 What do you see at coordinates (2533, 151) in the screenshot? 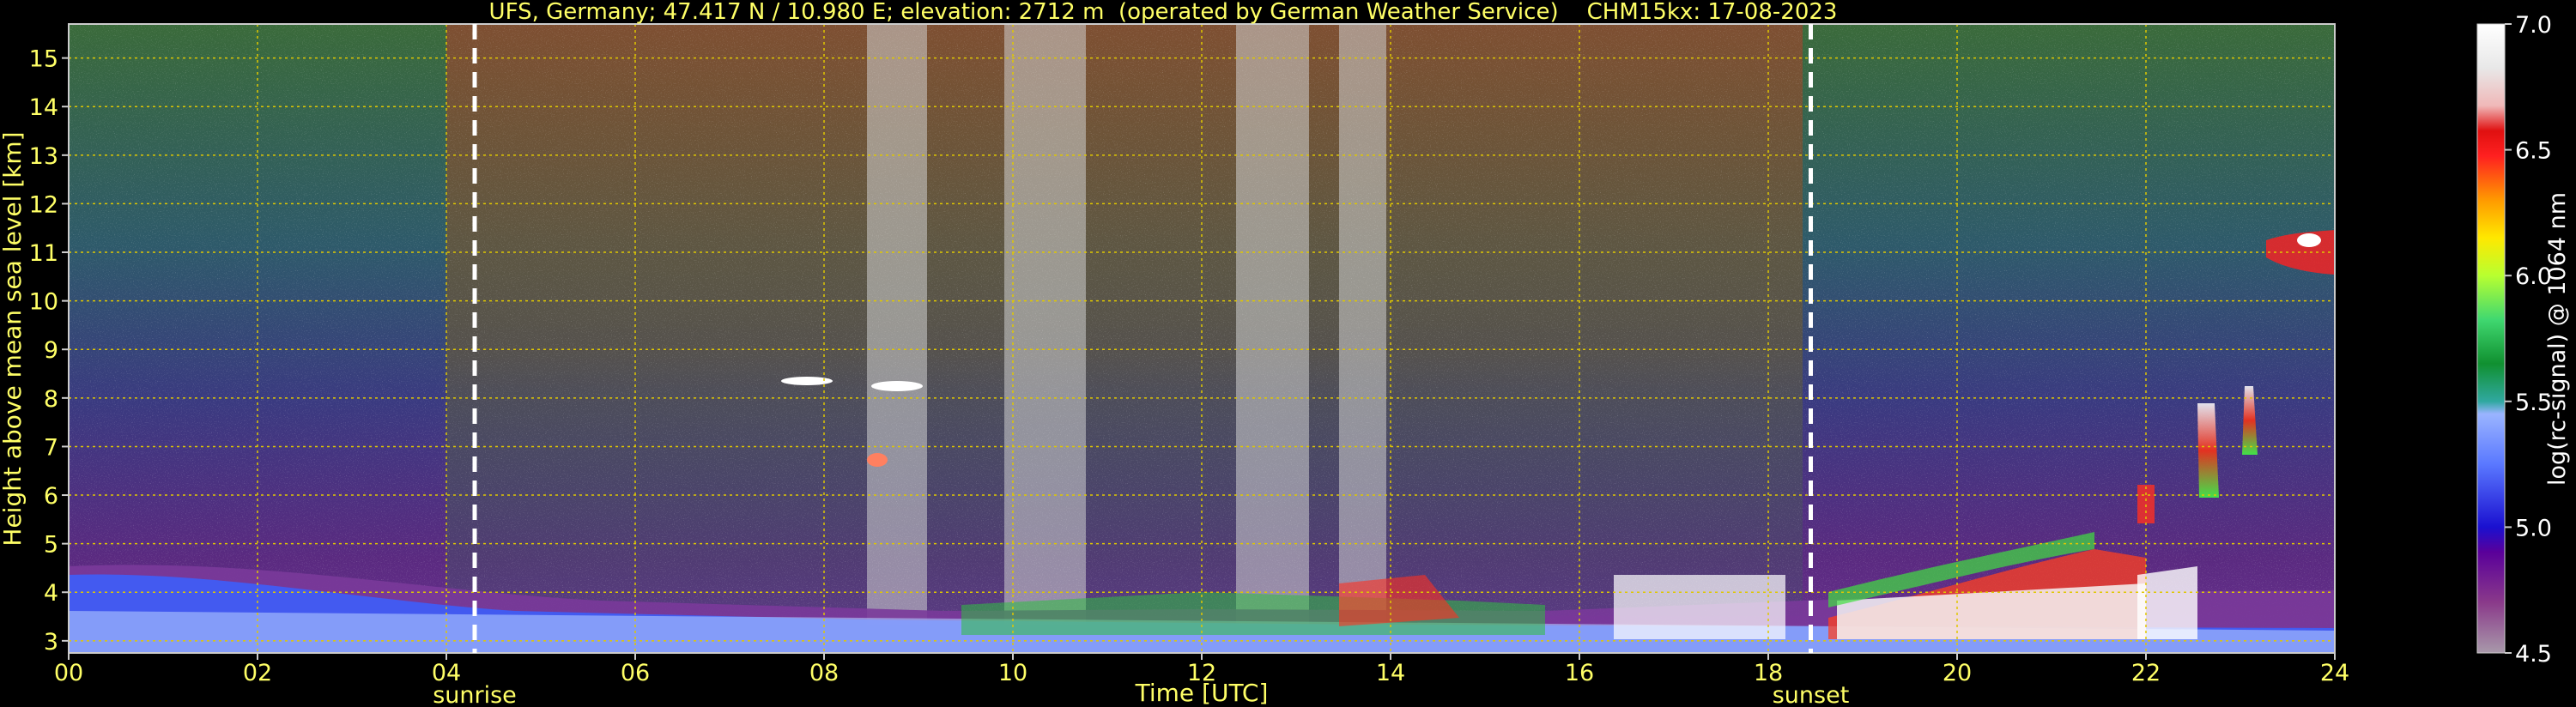
I see `colorbar-tick-label: 6.5` at bounding box center [2533, 151].